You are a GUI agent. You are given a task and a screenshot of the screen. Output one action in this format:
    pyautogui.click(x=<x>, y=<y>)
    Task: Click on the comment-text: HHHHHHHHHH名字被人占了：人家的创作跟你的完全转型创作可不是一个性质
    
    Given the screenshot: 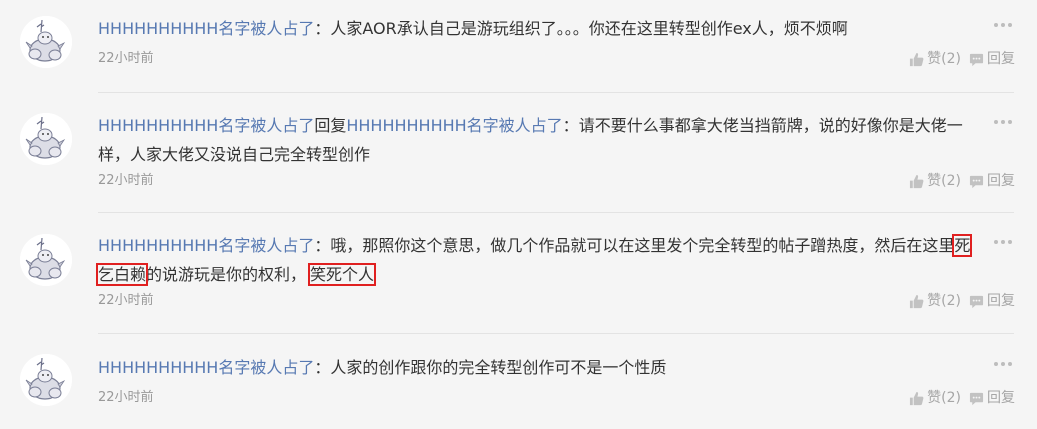 What is the action you would take?
    pyautogui.click(x=538, y=367)
    